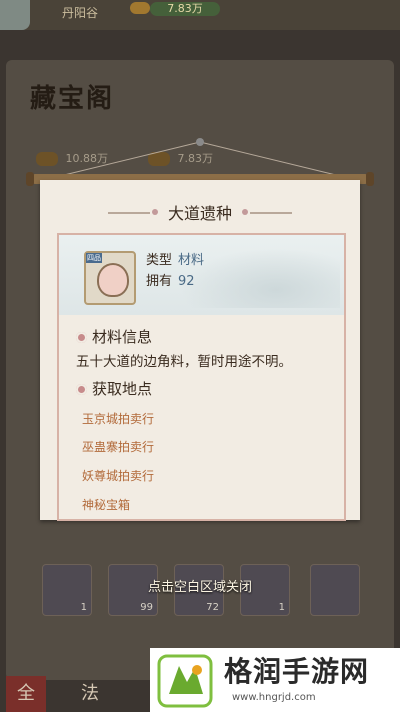 Image resolution: width=400 pixels, height=712 pixels. What do you see at coordinates (159, 281) in the screenshot?
I see `owned-label: 拥有` at bounding box center [159, 281].